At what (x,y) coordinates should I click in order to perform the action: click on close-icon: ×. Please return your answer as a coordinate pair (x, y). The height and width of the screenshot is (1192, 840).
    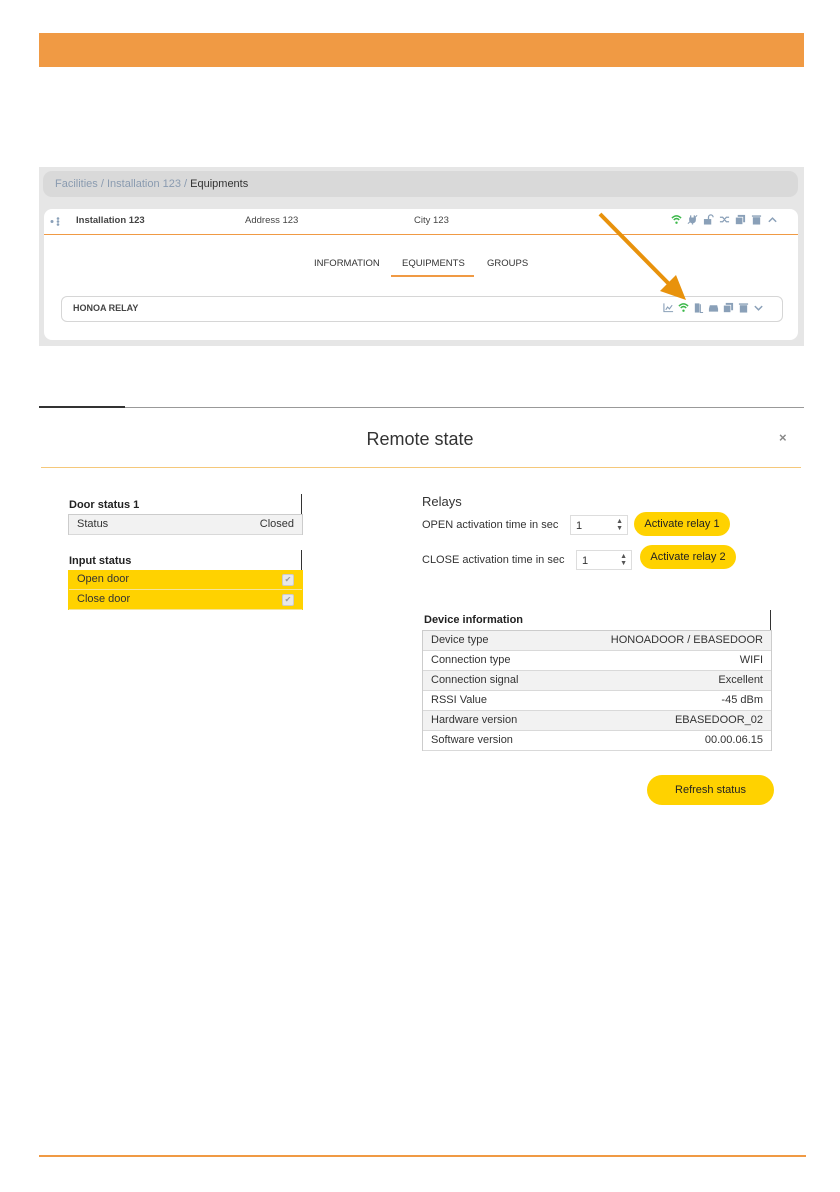
    Looking at the image, I should click on (783, 437).